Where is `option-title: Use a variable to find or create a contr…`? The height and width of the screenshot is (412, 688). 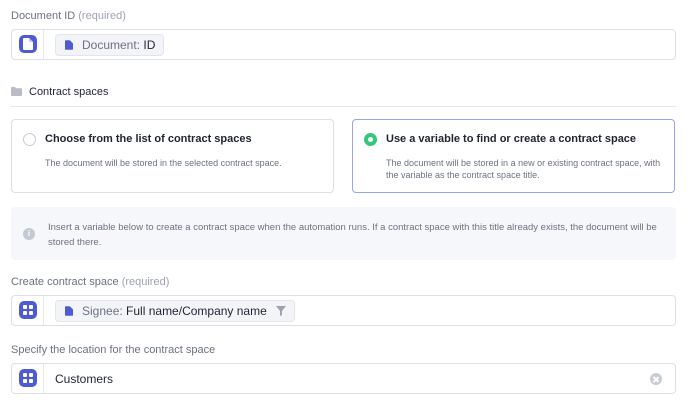
option-title: Use a variable to find or create a contr… is located at coordinates (511, 139).